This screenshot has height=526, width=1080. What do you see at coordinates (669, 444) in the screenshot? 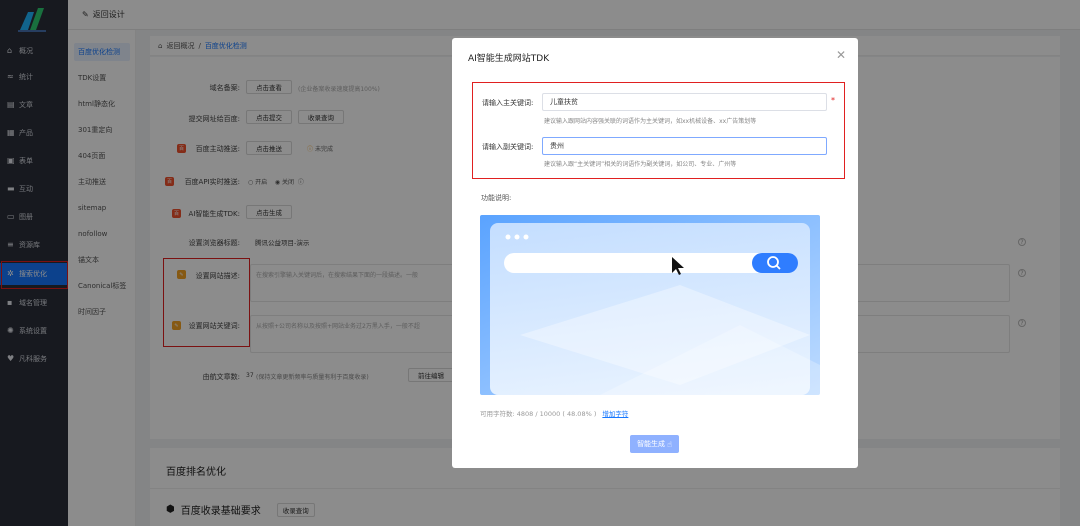
I see `hand-cursor-icon: ☝` at bounding box center [669, 444].